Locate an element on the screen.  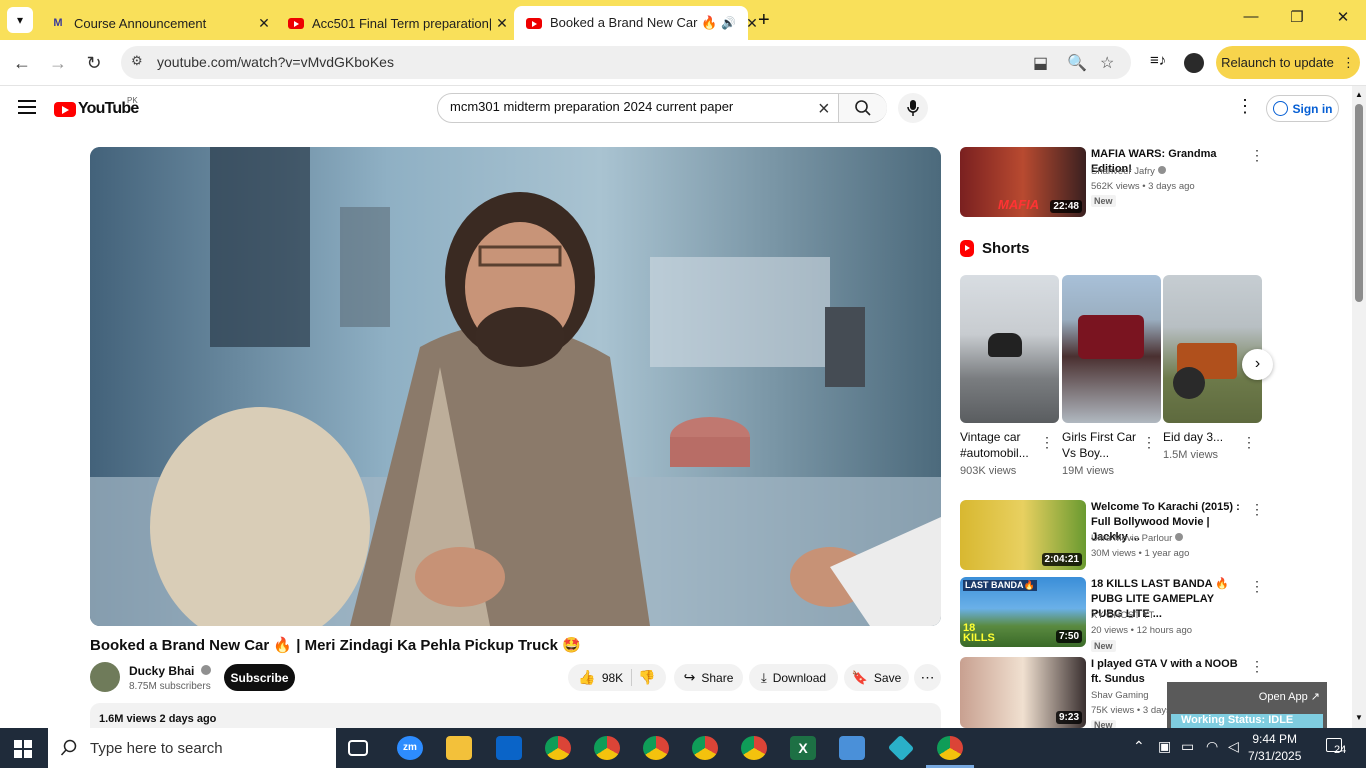
calculator-icon is located at coordinates (852, 748).